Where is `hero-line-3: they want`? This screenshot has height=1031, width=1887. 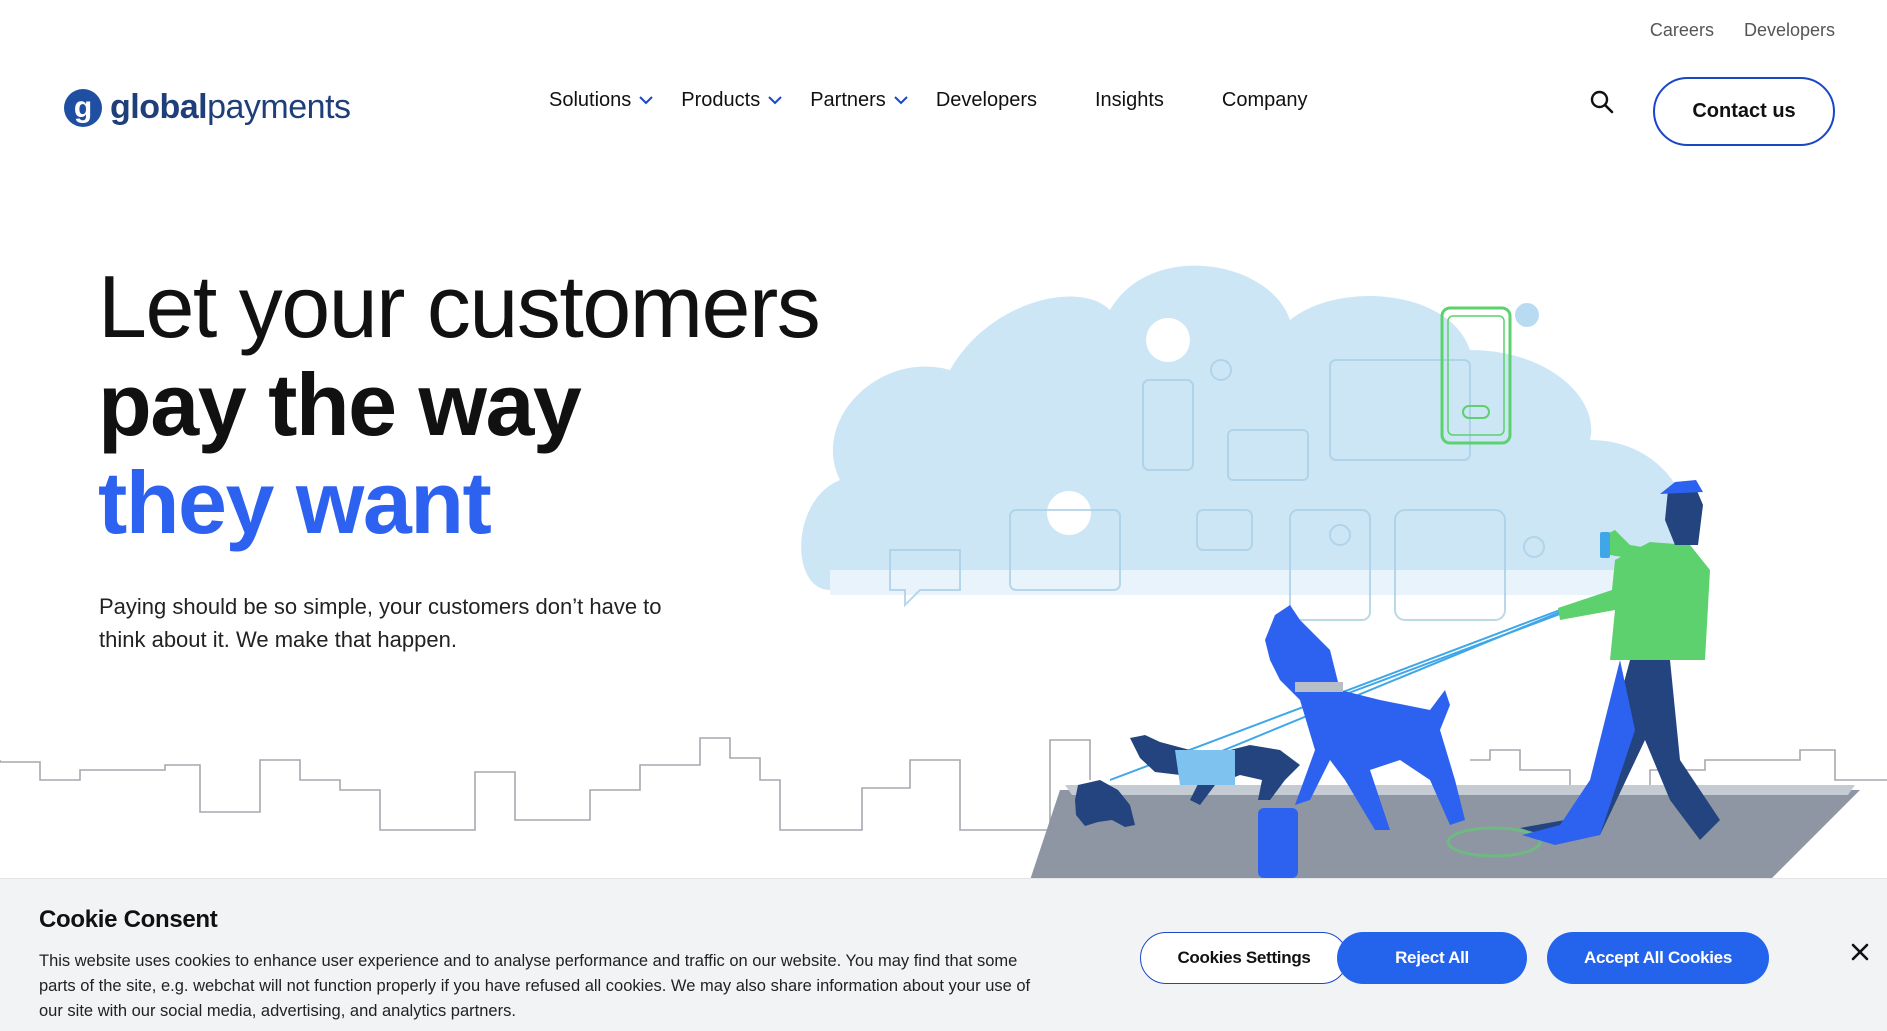
hero-line-3: they want is located at coordinates (295, 502).